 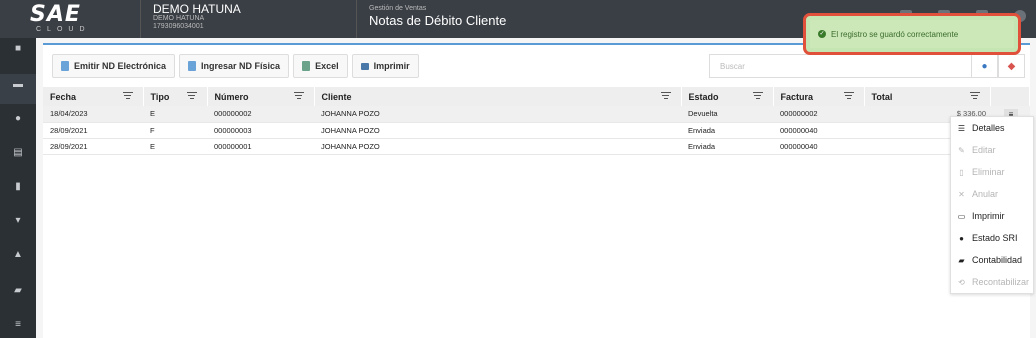 What do you see at coordinates (120, 66) in the screenshot?
I see `emit-nd-label: Emitir ND Electrónica` at bounding box center [120, 66].